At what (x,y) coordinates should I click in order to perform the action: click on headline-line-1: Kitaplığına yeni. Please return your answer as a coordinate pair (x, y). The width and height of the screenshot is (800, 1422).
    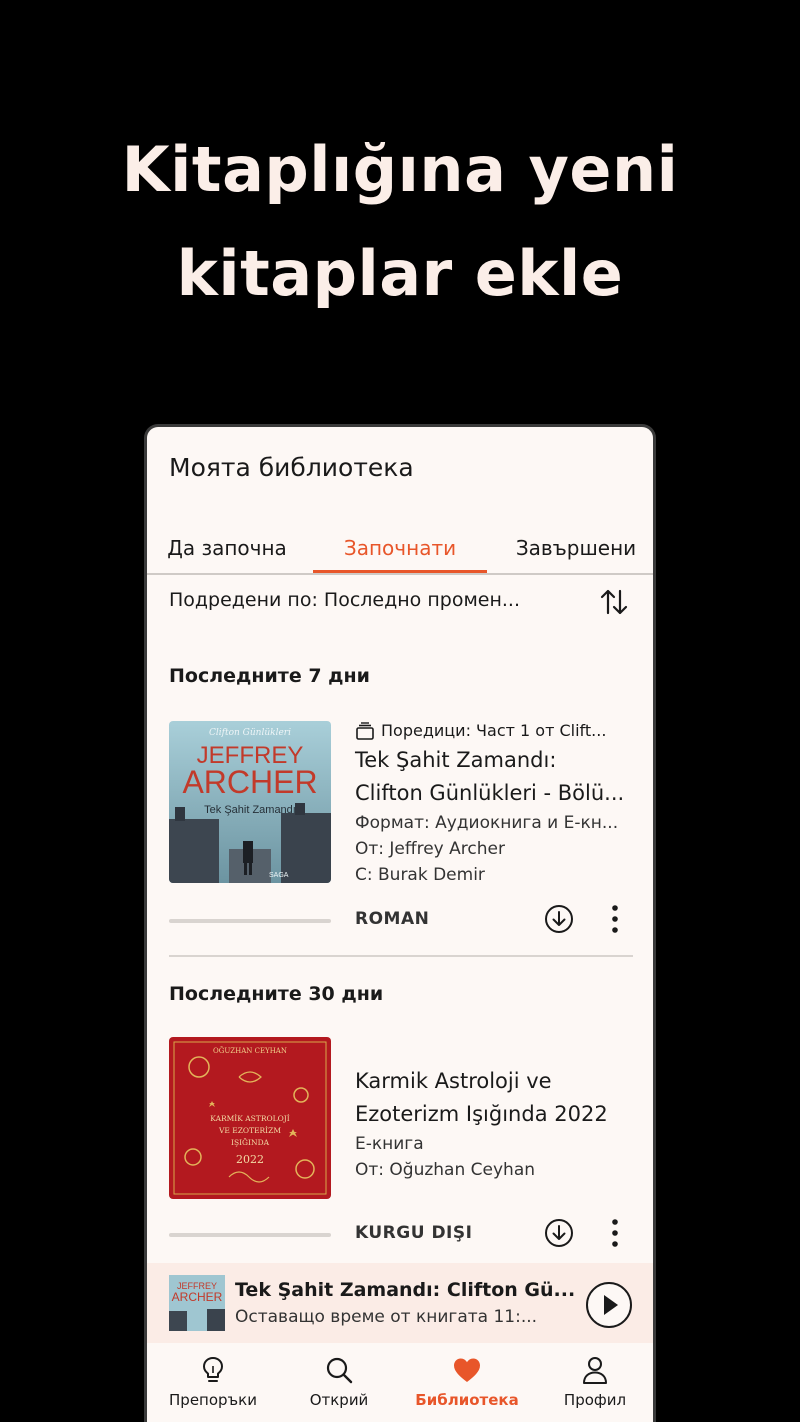
    Looking at the image, I should click on (400, 169).